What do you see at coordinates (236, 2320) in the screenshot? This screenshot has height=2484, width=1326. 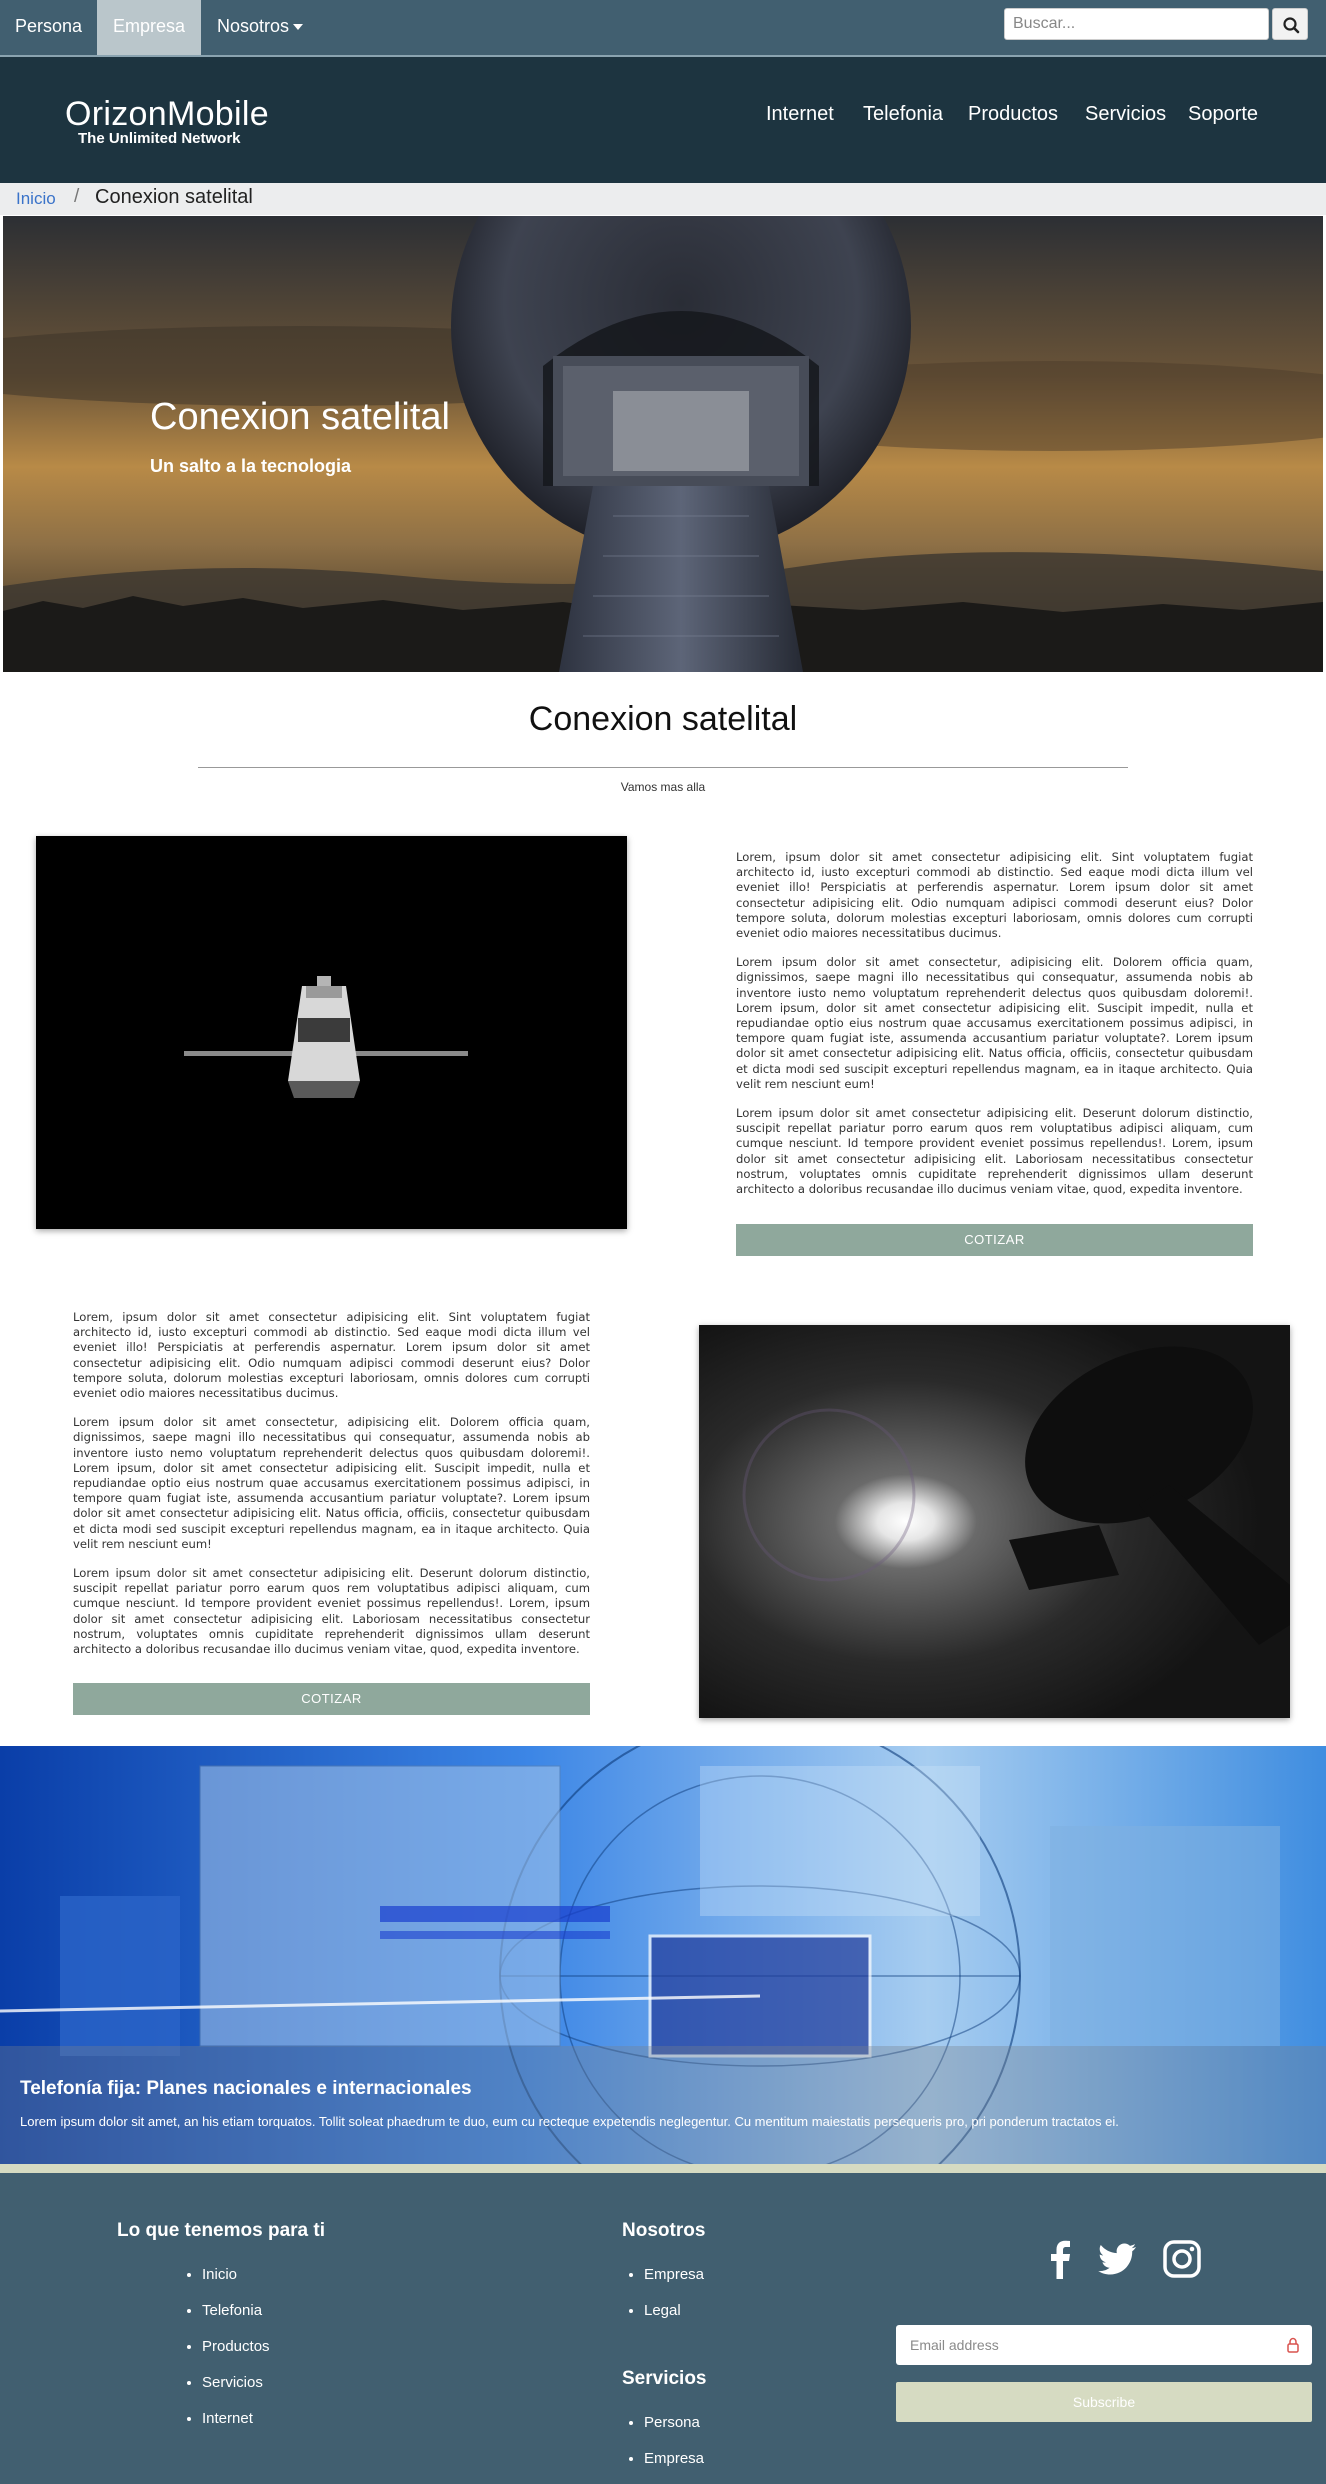 I see `footer-link-telefonia: Telefonia` at bounding box center [236, 2320].